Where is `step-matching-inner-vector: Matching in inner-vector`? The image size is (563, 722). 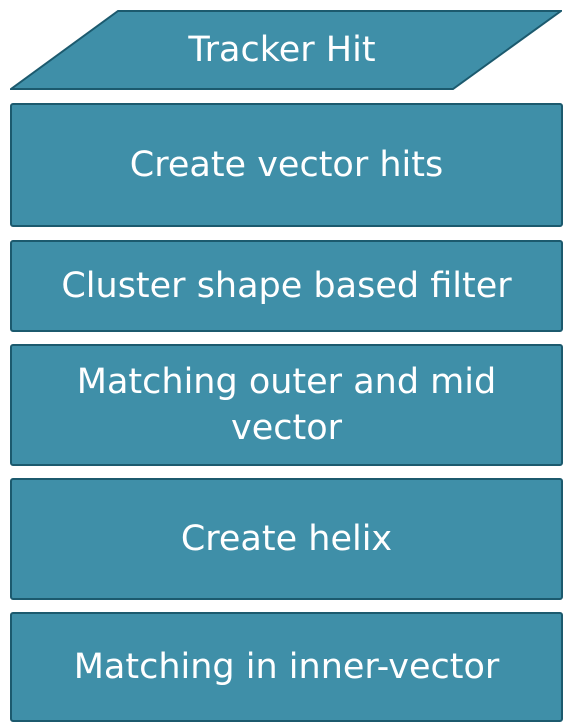 step-matching-inner-vector: Matching in inner-vector is located at coordinates (286, 667).